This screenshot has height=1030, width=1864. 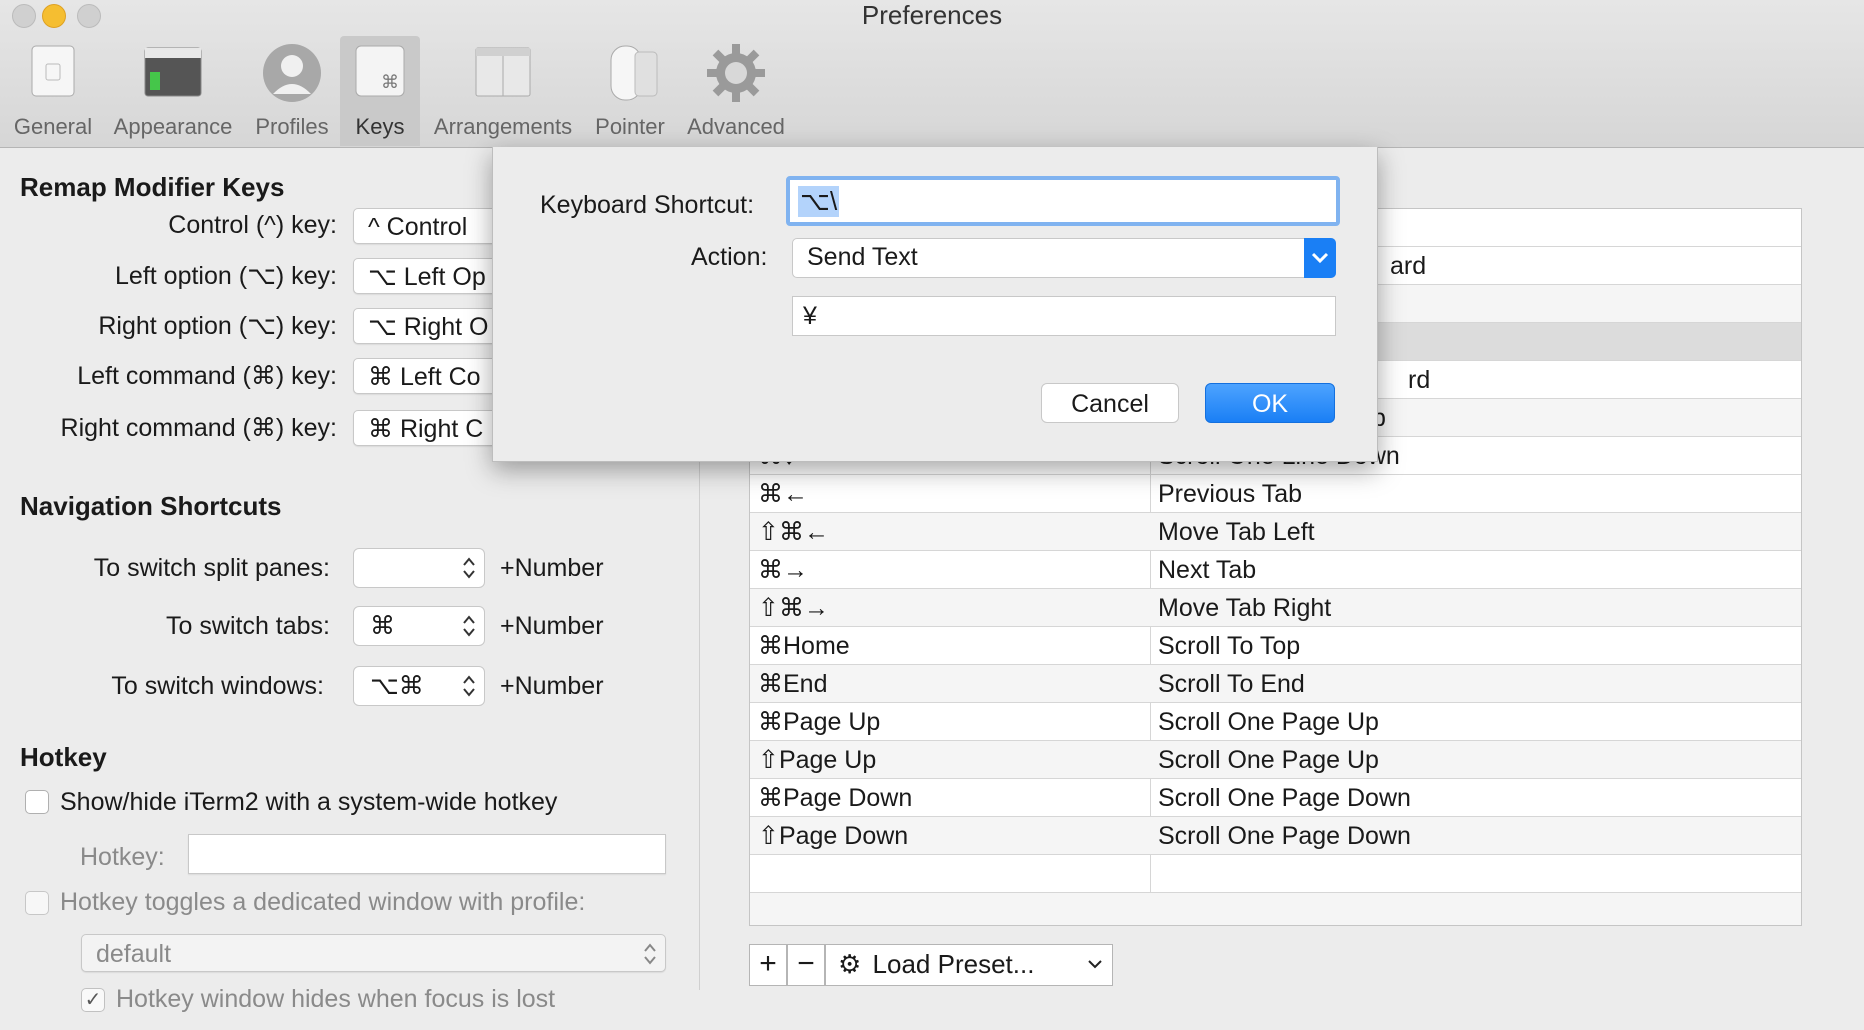 What do you see at coordinates (380, 71) in the screenshot?
I see `keys-icon: ⌘` at bounding box center [380, 71].